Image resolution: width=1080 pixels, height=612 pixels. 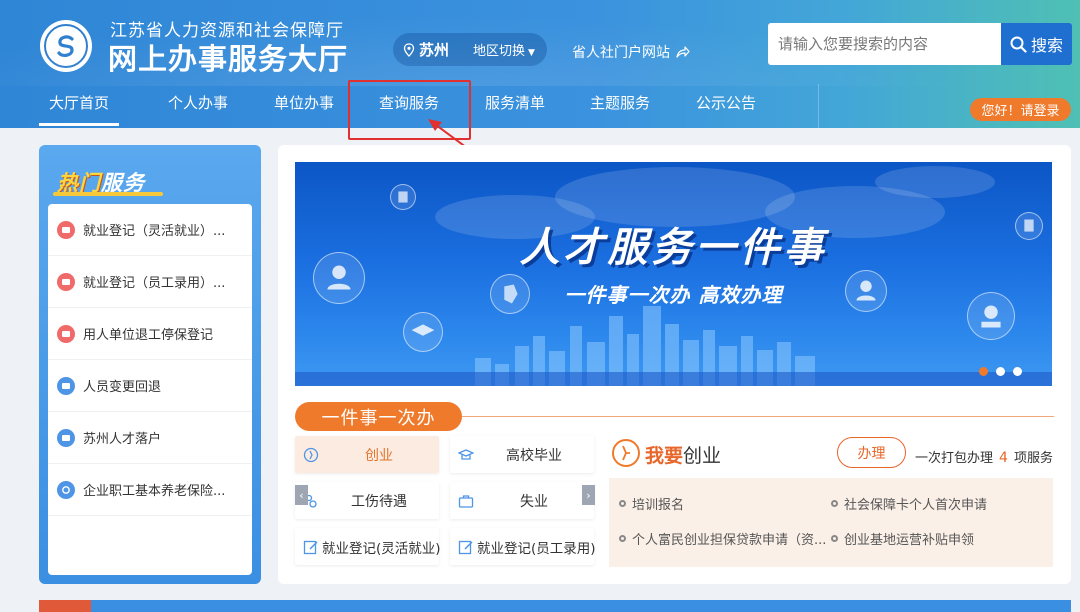 I want to click on nav-item-personal: 个人办事, so click(x=198, y=102).